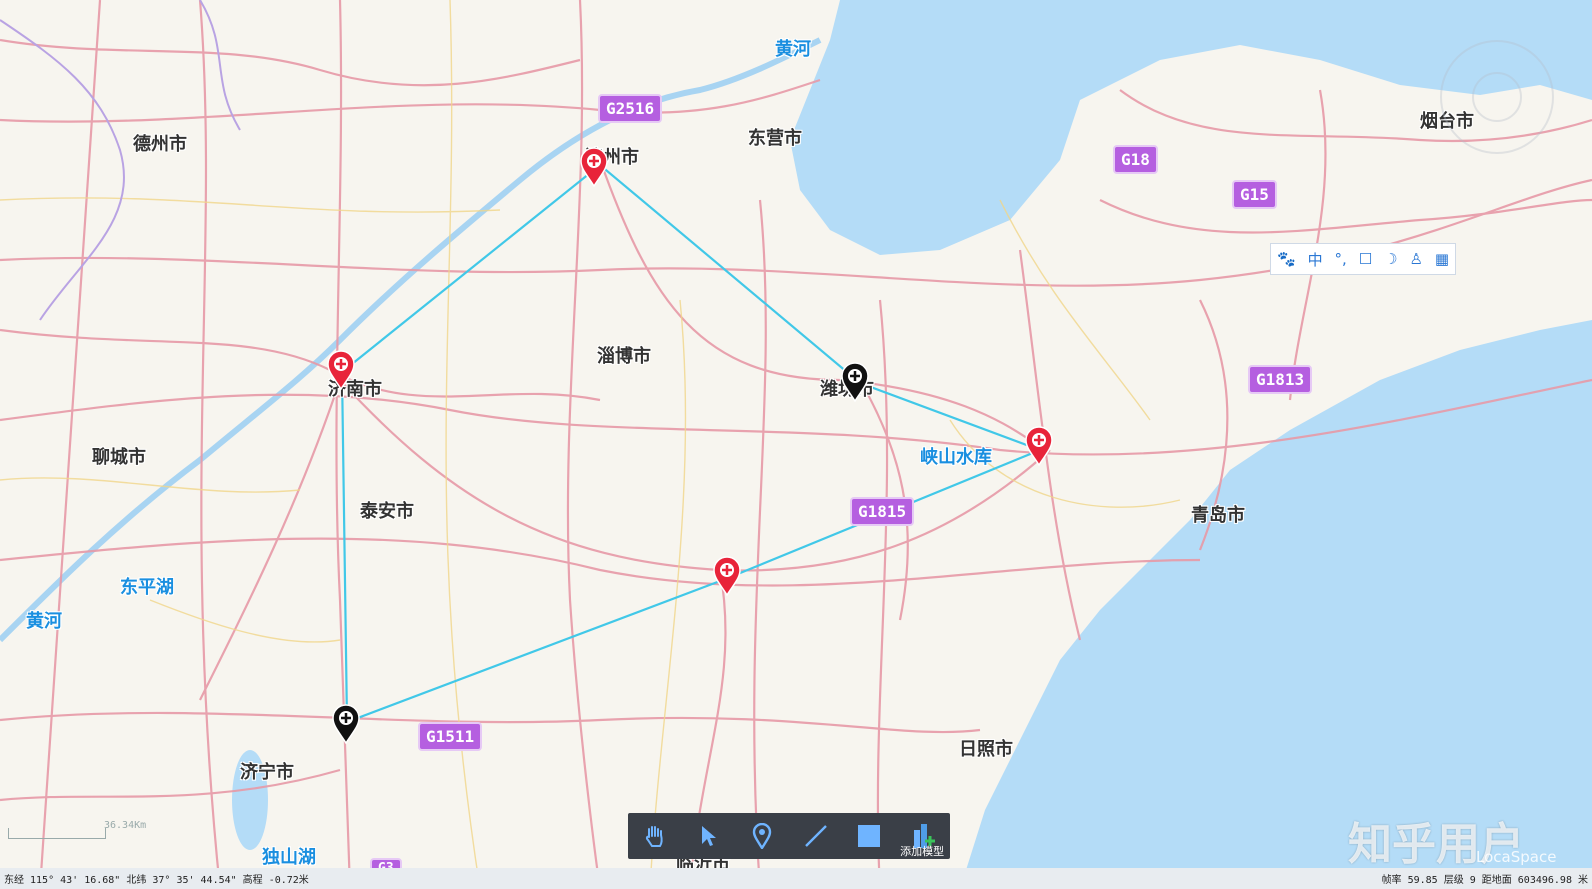 The image size is (1592, 889). I want to click on punctuation-icon: °,, so click(1341, 259).